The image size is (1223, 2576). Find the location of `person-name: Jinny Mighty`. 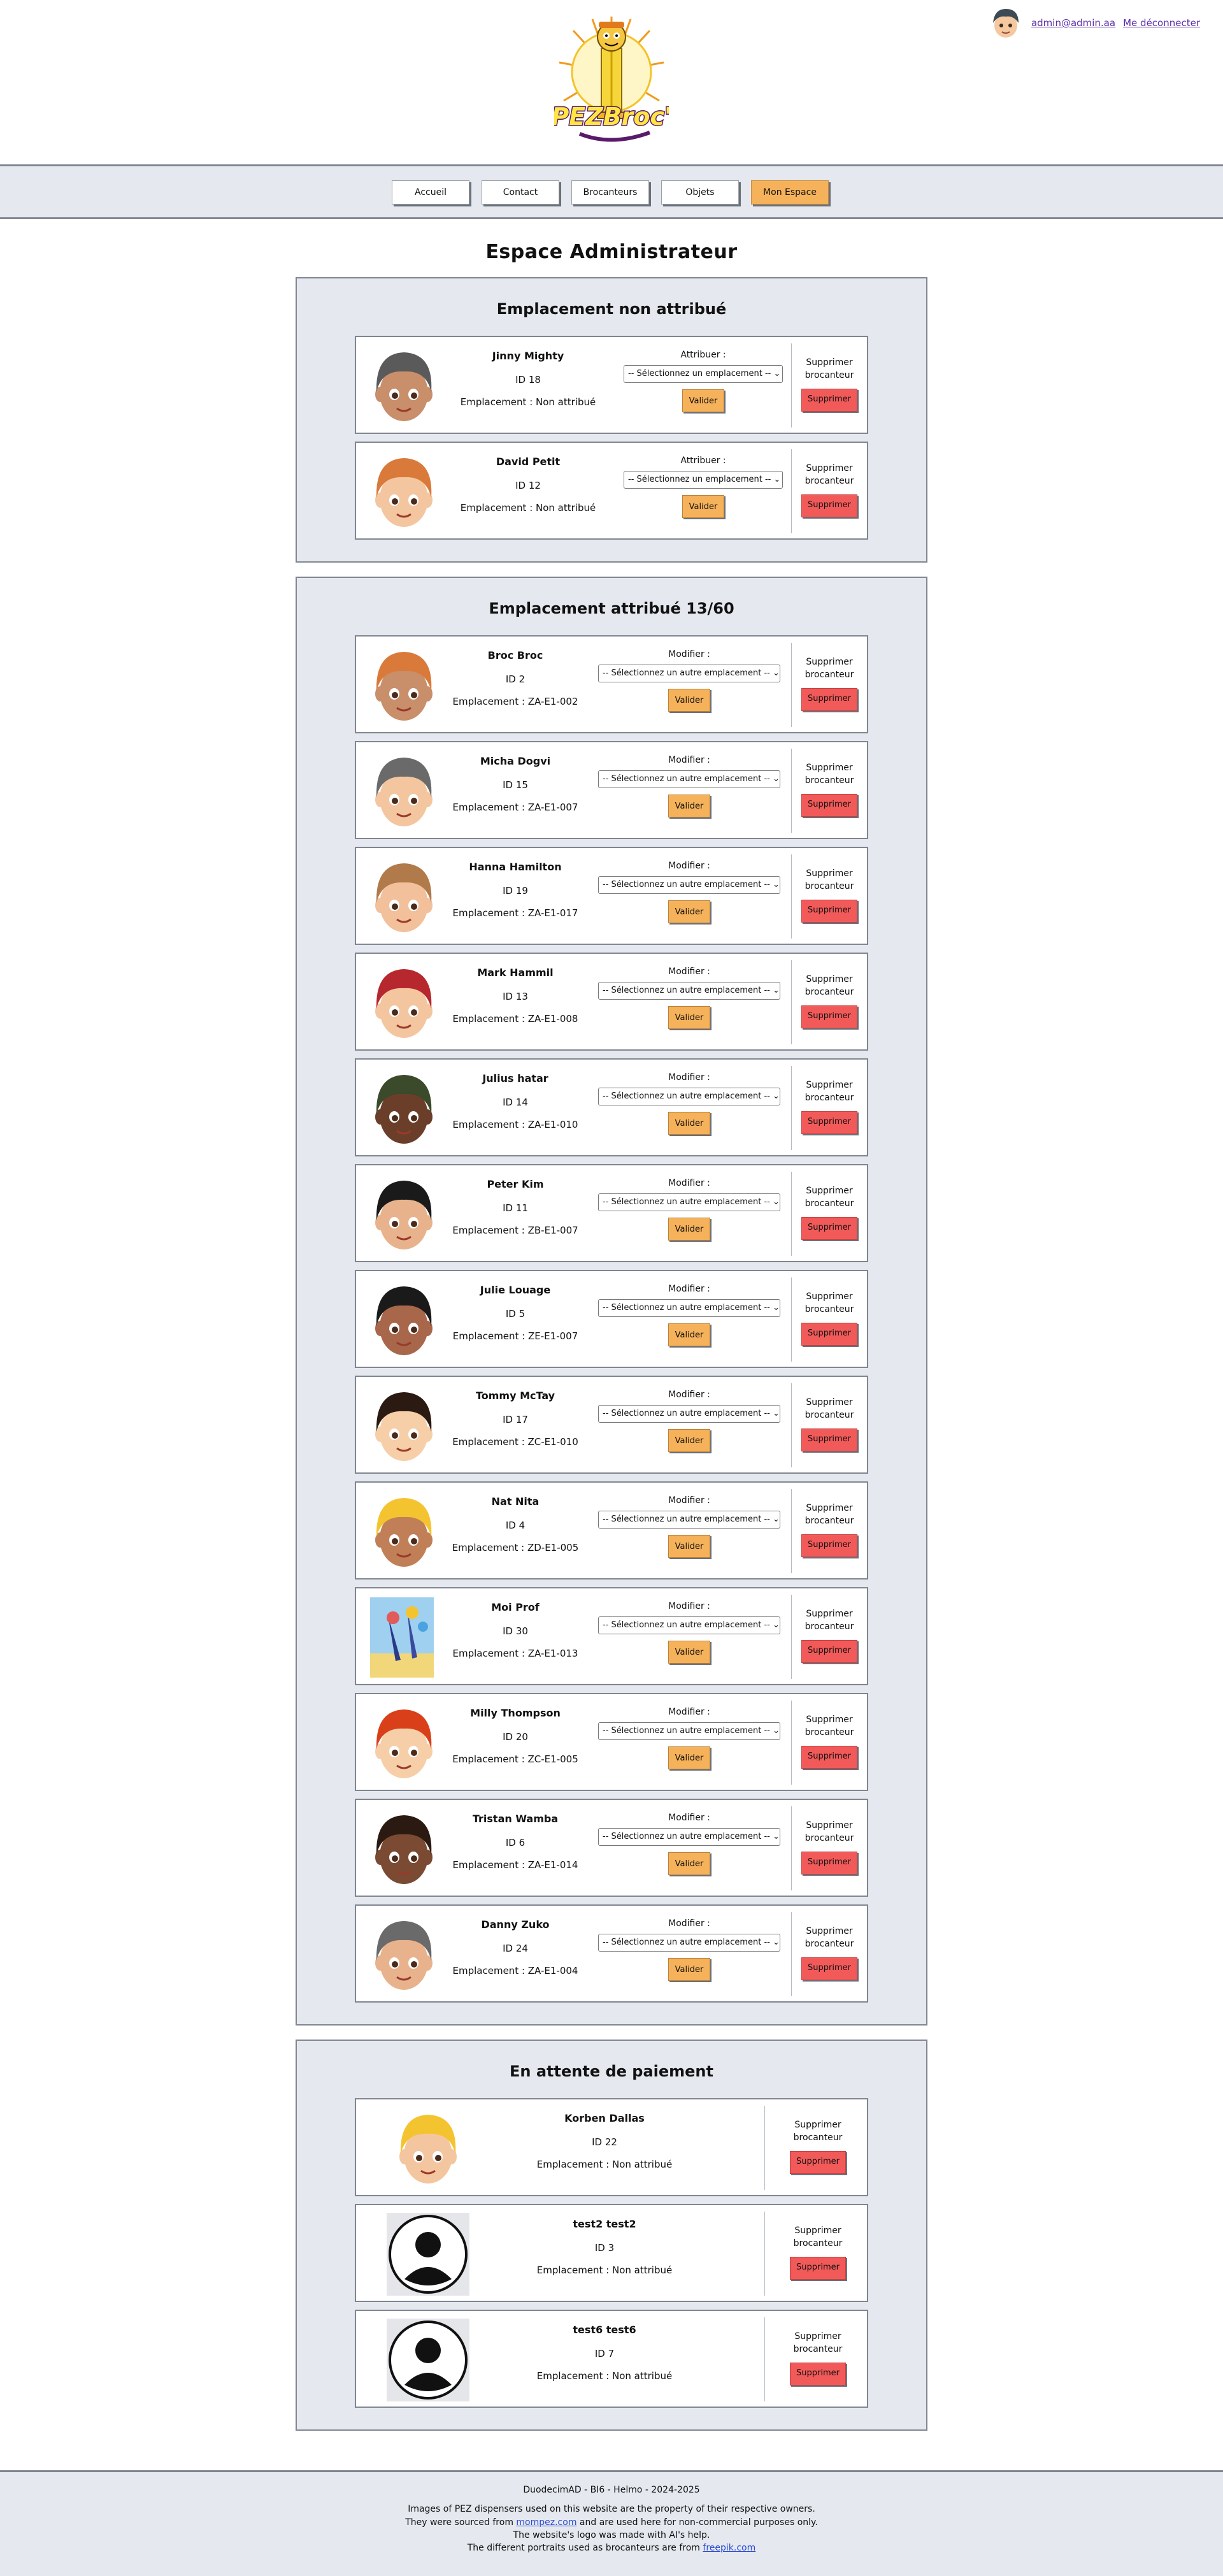

person-name: Jinny Mighty is located at coordinates (528, 356).